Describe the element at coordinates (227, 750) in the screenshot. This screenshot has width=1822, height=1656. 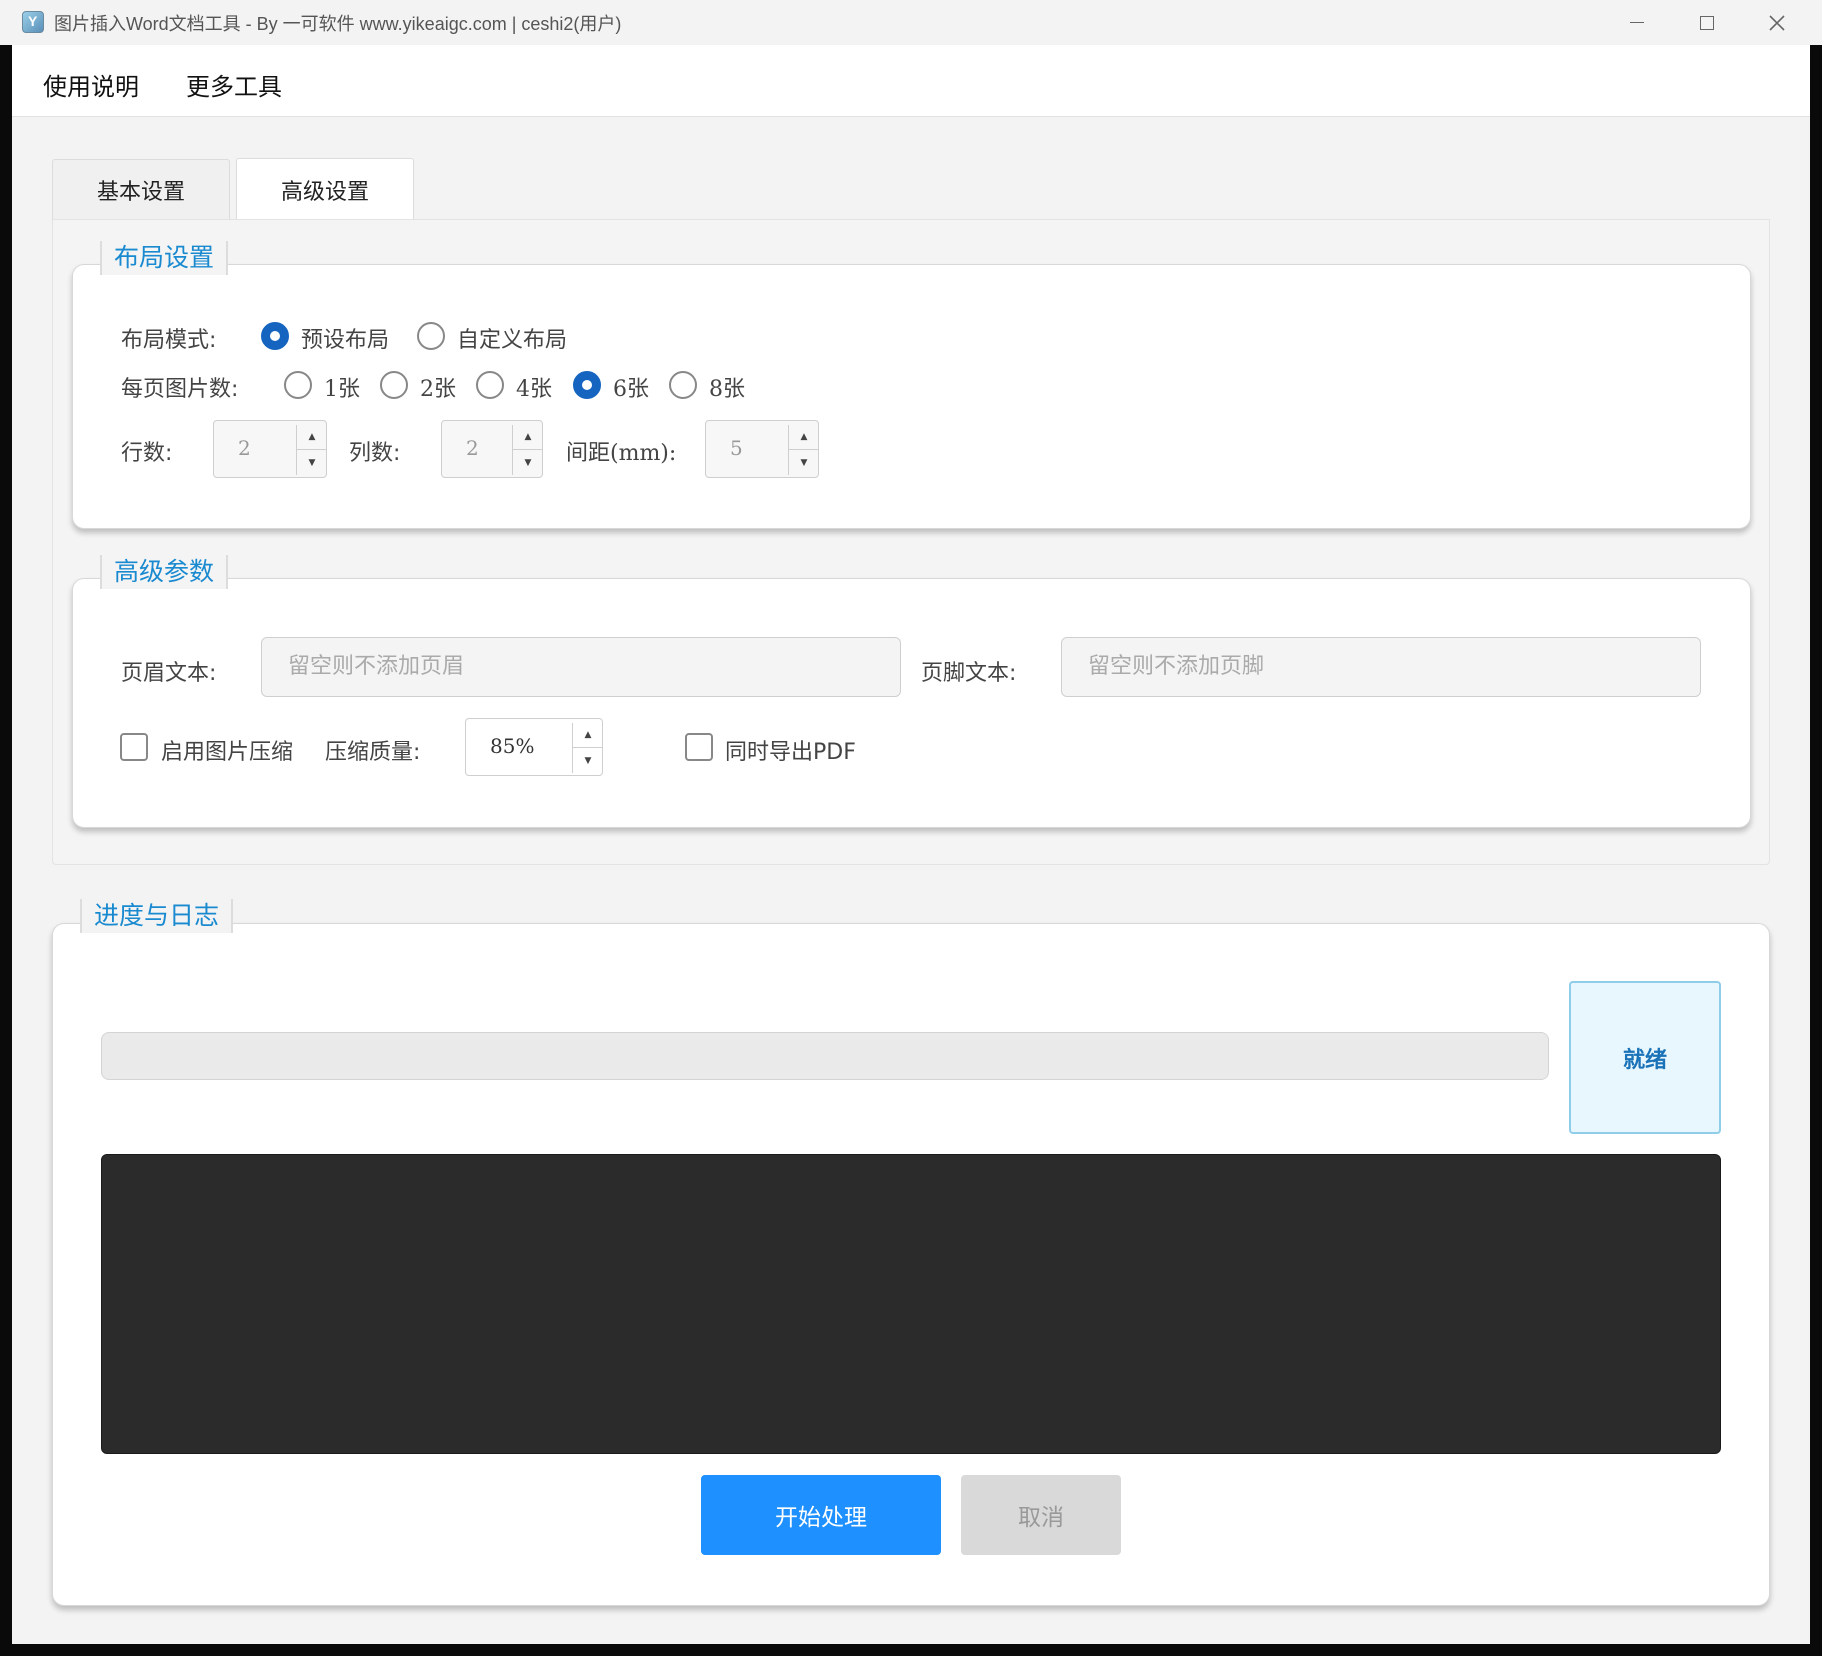
I see `compress-label: 启用图片压缩` at that location.